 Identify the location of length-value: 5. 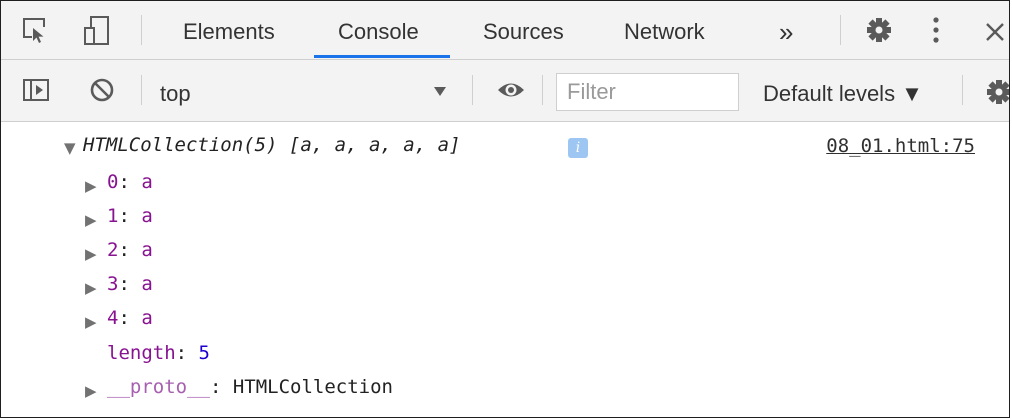
(204, 353).